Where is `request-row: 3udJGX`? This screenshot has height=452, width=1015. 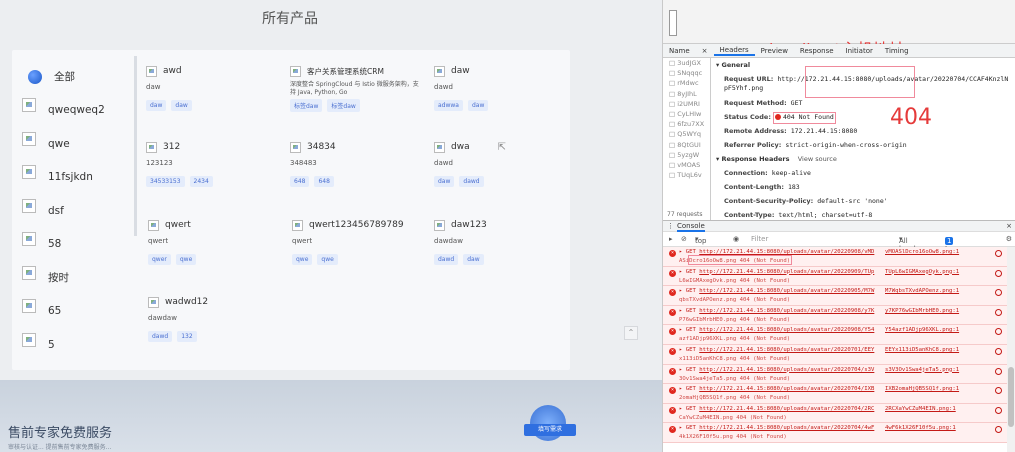 request-row: 3udJGX is located at coordinates (686, 63).